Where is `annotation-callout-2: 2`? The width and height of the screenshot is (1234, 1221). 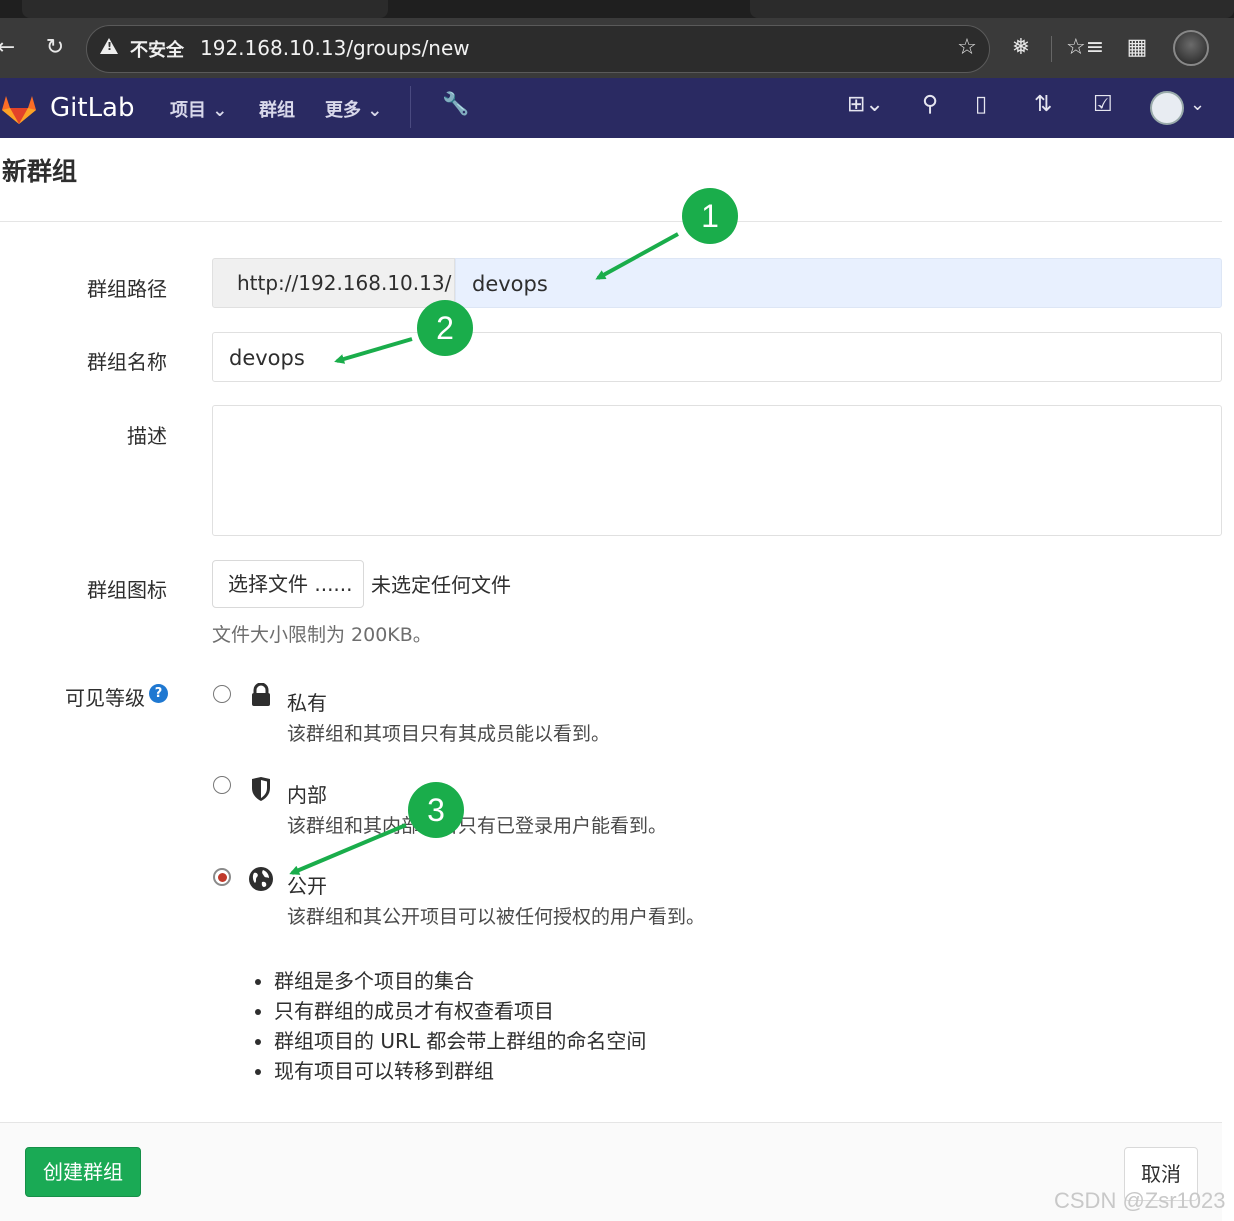
annotation-callout-2: 2 is located at coordinates (445, 328).